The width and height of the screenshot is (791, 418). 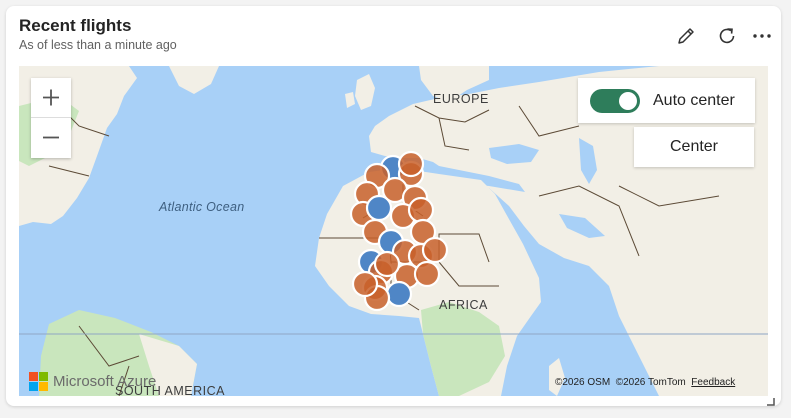 I want to click on auto-center-label: Auto center, so click(x=694, y=100).